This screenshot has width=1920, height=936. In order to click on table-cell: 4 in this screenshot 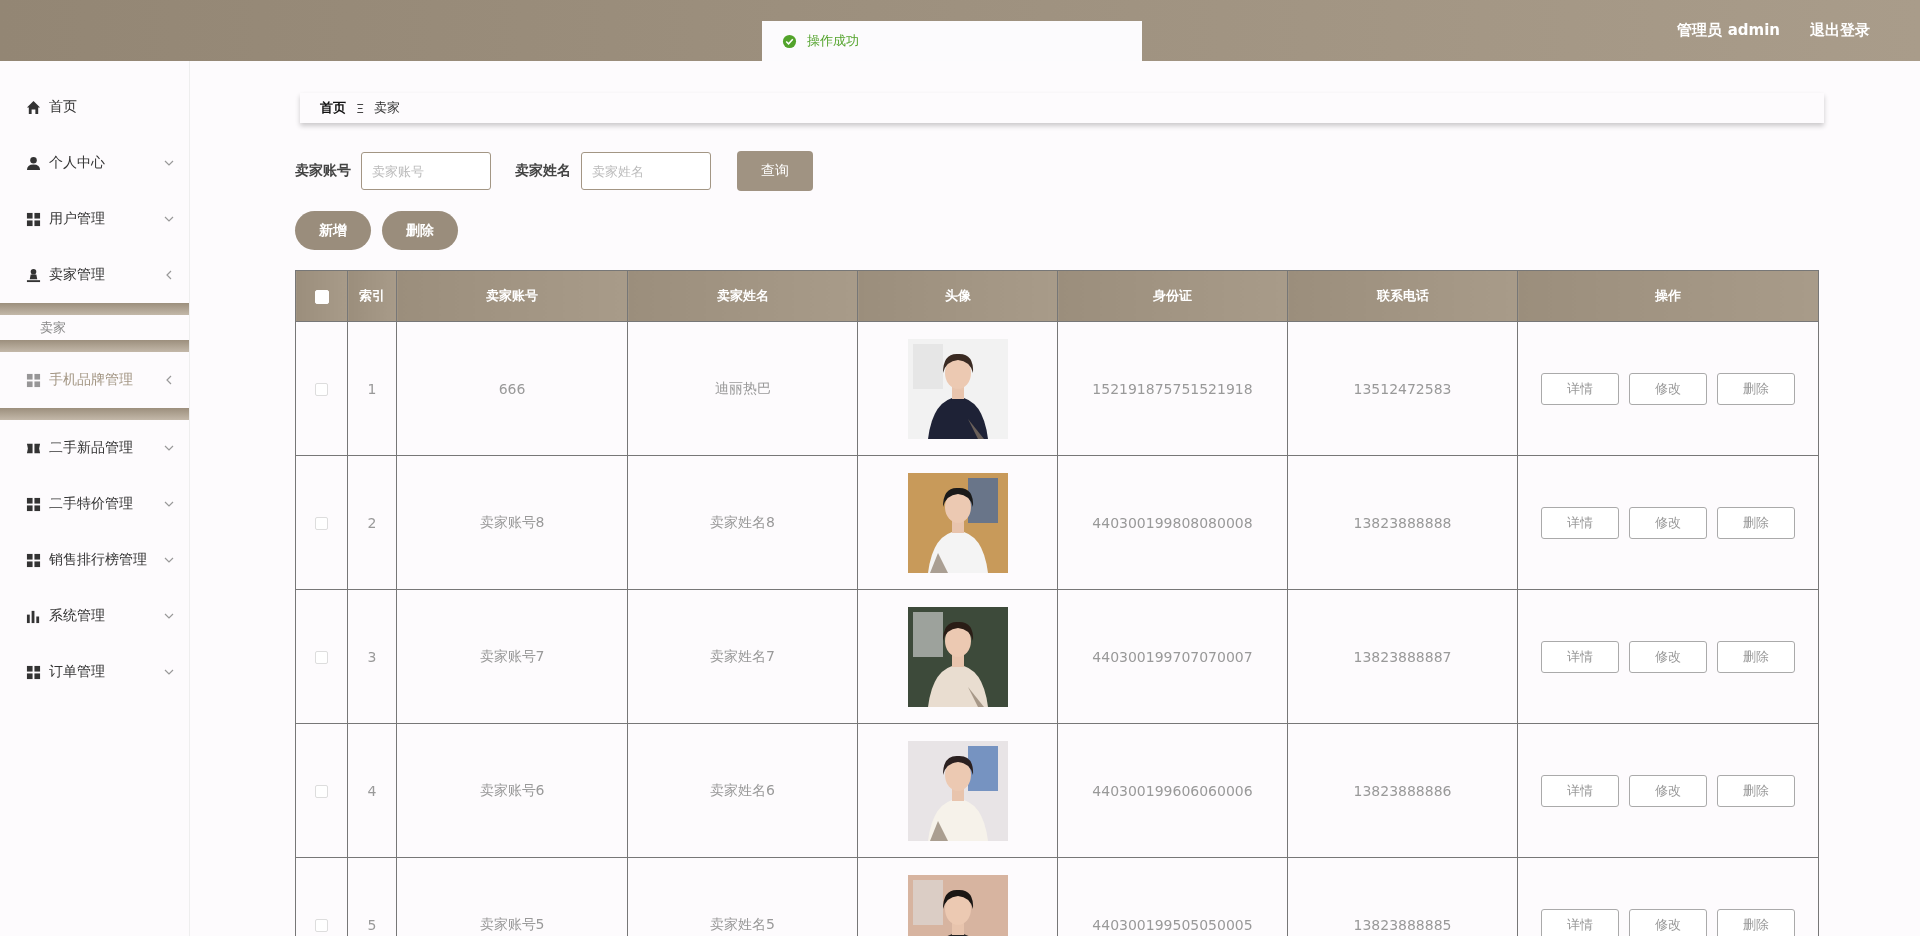, I will do `click(372, 790)`.